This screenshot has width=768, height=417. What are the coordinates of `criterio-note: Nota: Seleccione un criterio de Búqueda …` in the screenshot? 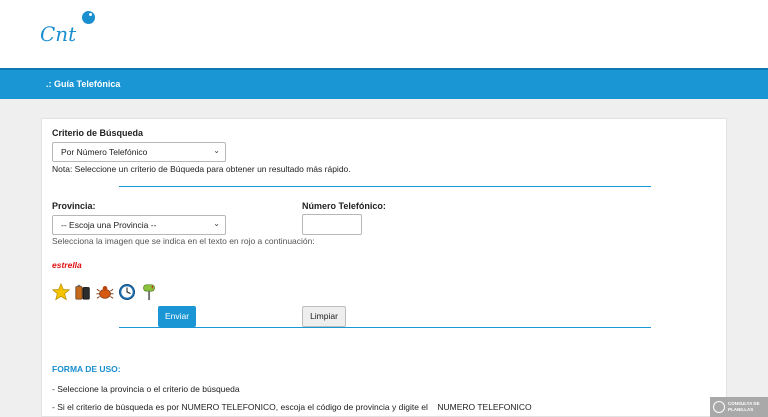 It's located at (201, 169).